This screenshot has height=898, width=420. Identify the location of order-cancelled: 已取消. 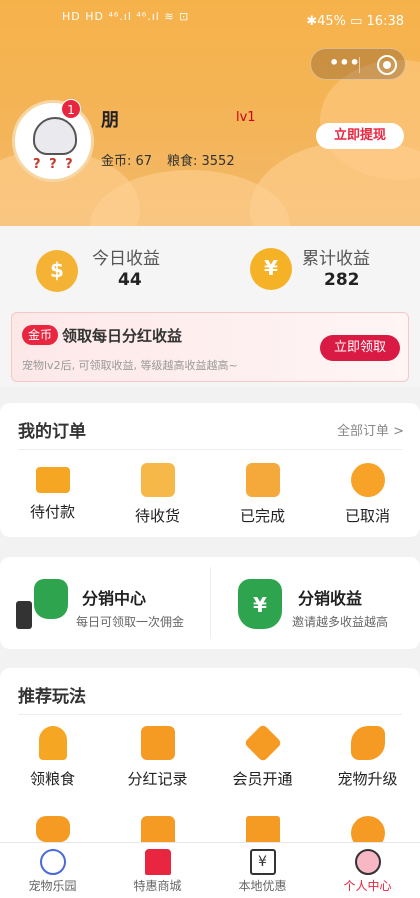
(367, 494).